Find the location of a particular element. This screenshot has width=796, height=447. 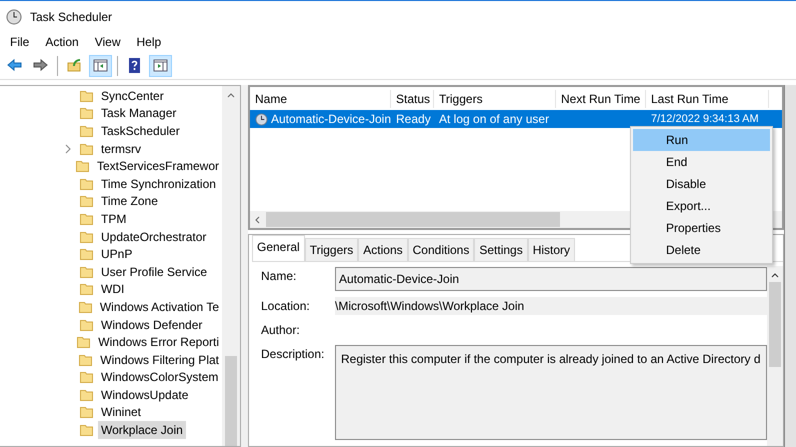

task-row: Automatic-Device-Join Ready At log on of any user 7/12/2022 9:34:13 AM is located at coordinates (516, 119).